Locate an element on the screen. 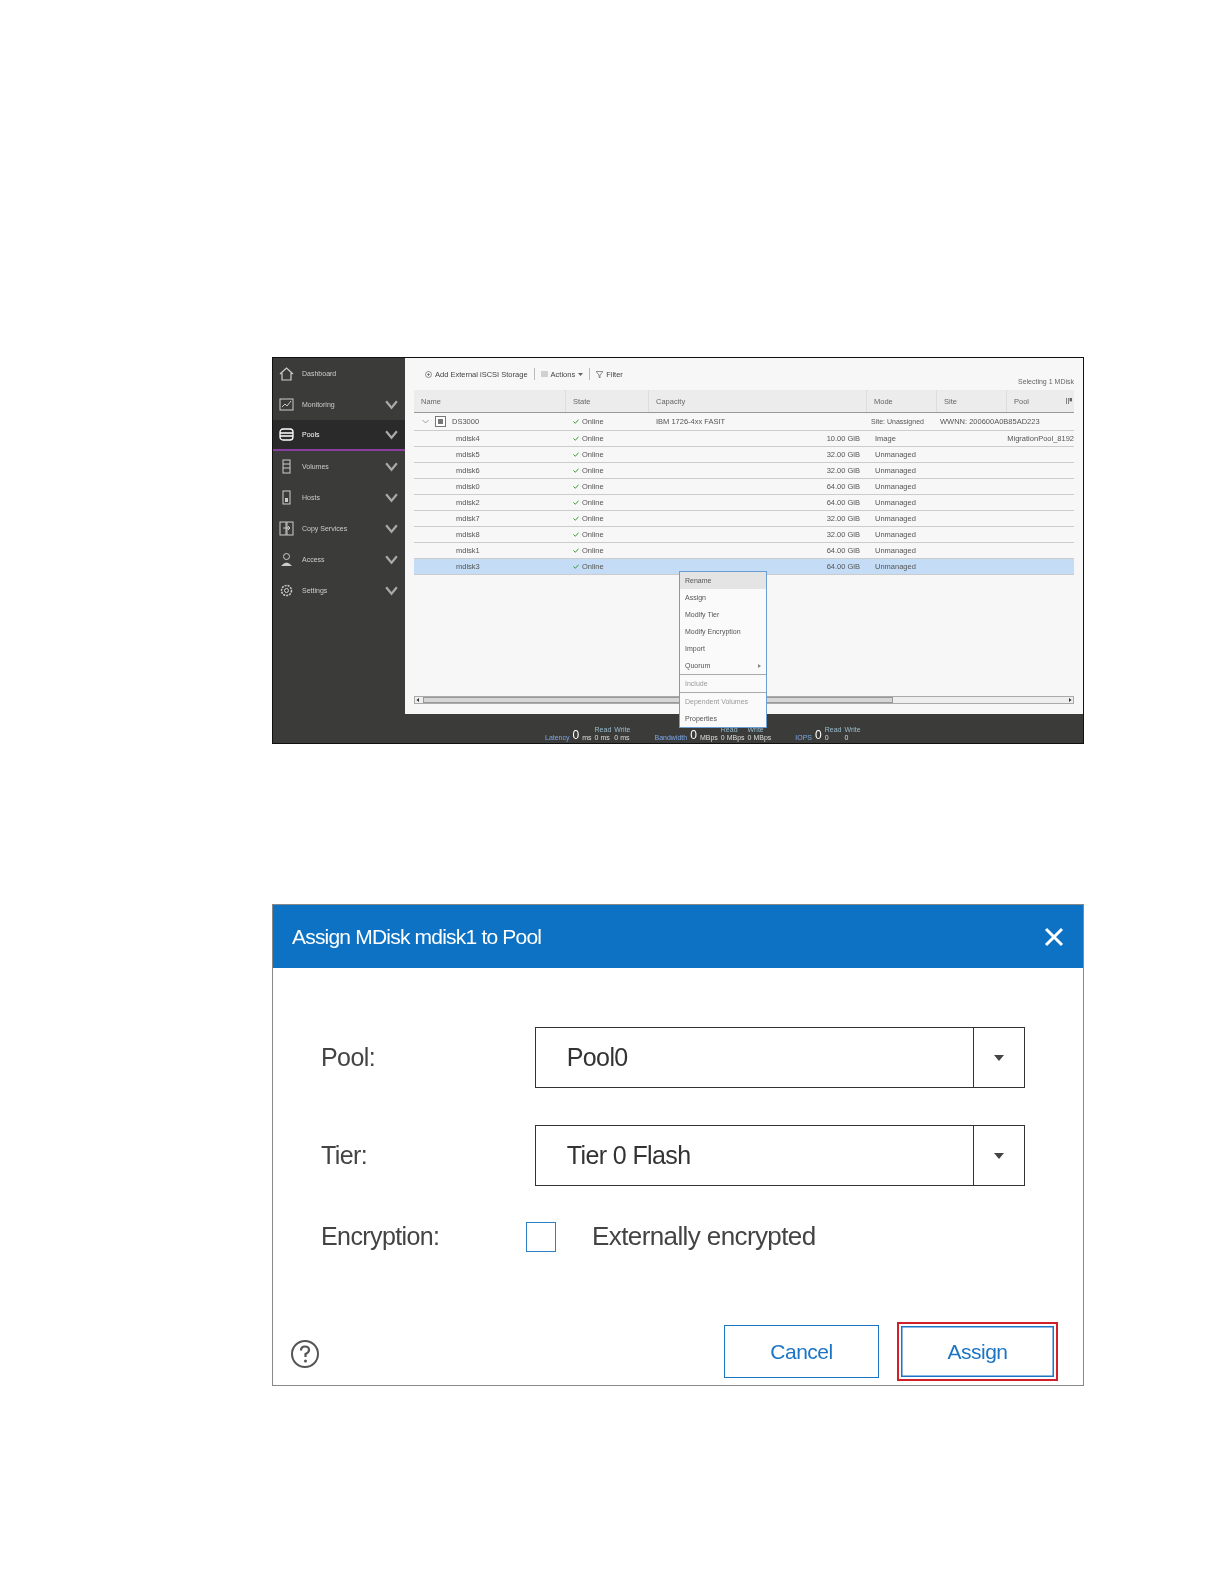 This screenshot has height=1584, width=1224. volumes-icon is located at coordinates (286, 466).